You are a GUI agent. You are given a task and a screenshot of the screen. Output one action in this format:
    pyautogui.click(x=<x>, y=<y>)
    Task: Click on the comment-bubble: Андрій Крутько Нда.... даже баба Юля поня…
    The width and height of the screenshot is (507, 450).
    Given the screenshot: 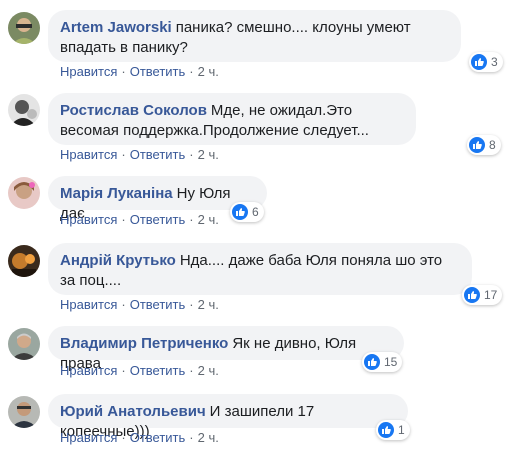 What is the action you would take?
    pyautogui.click(x=260, y=269)
    